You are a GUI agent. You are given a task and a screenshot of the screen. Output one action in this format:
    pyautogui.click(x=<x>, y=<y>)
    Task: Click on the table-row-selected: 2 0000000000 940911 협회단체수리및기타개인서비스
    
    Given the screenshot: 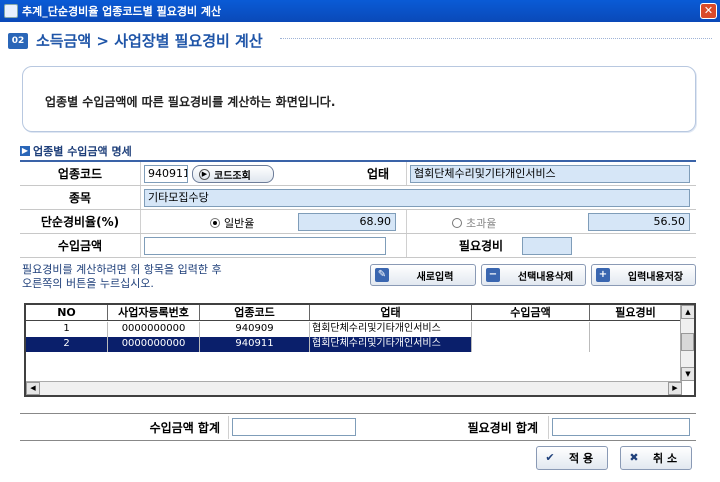 What is the action you would take?
    pyautogui.click(x=354, y=344)
    